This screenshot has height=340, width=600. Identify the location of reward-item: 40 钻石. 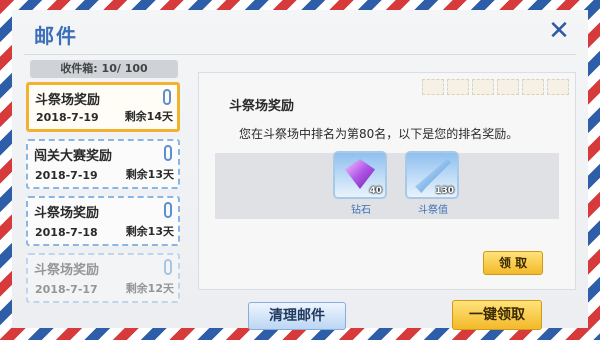
(361, 184).